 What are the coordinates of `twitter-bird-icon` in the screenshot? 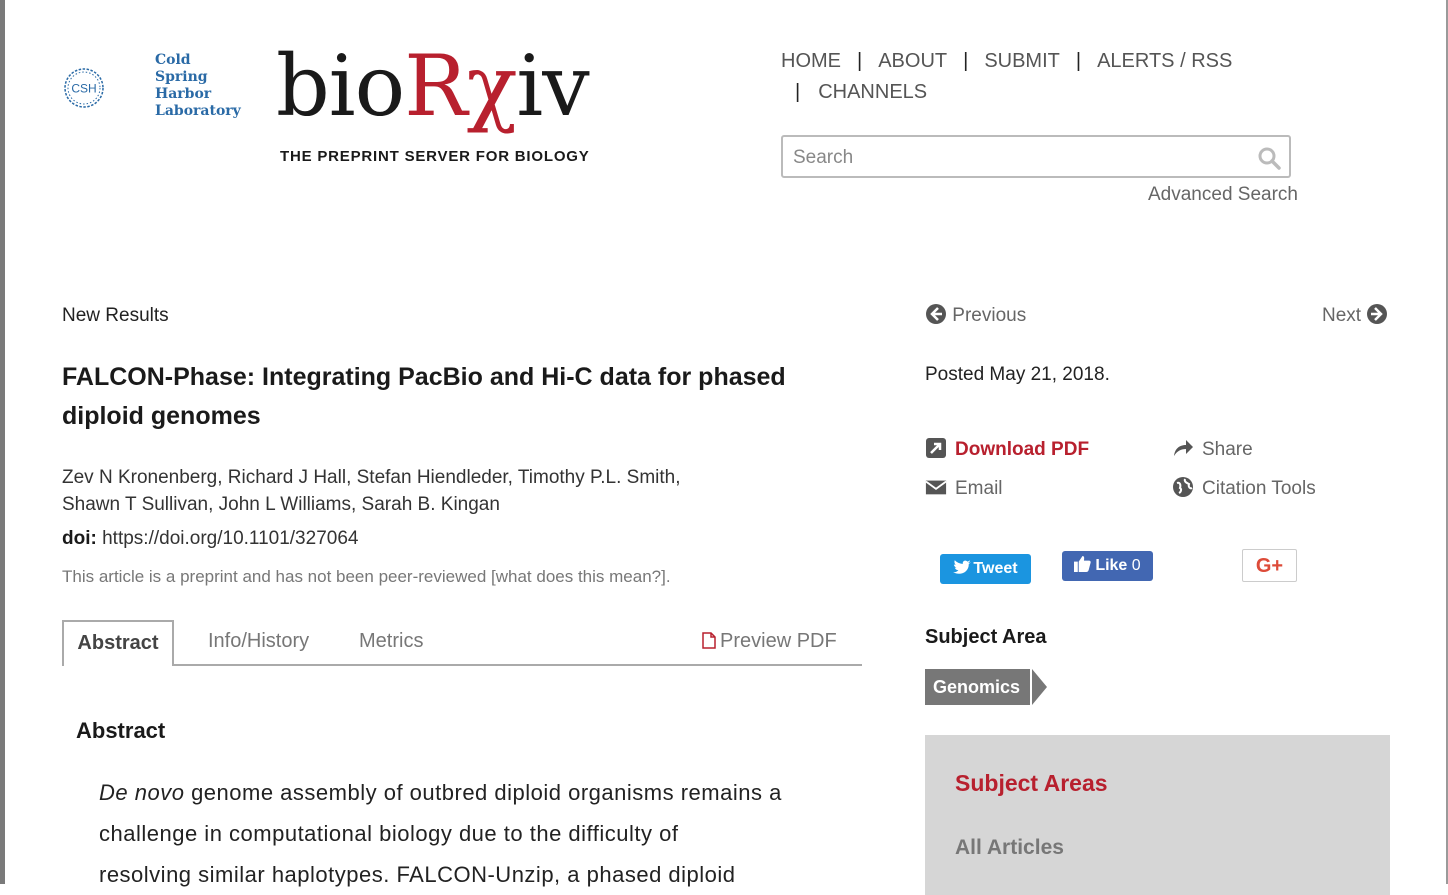 It's located at (962, 567).